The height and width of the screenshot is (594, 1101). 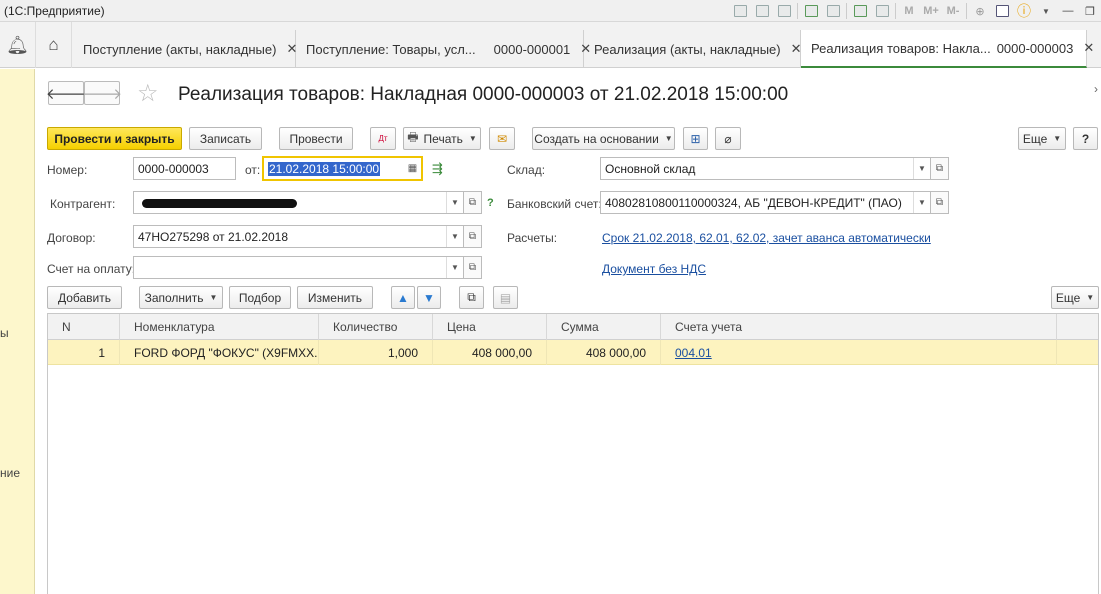 I want to click on zoom-icon: ⊕, so click(x=980, y=11).